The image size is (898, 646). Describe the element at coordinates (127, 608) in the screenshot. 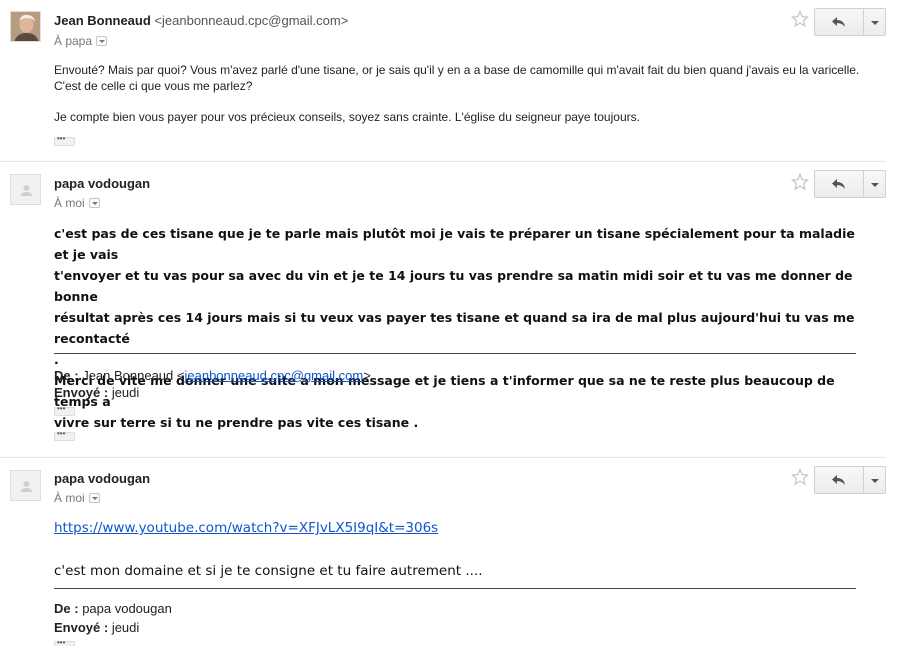

I see `quote-from-name: papa vodougan` at that location.